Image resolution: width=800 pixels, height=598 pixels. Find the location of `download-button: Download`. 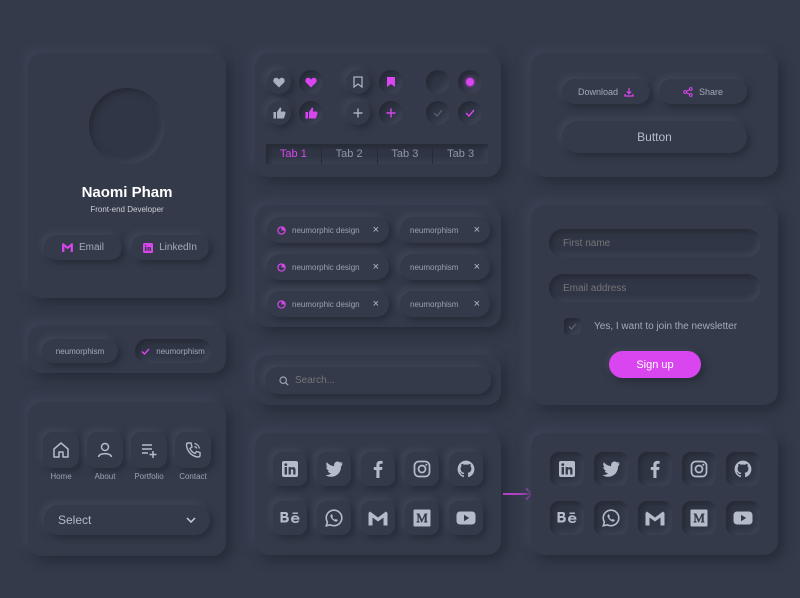

download-button: Download is located at coordinates (606, 91).